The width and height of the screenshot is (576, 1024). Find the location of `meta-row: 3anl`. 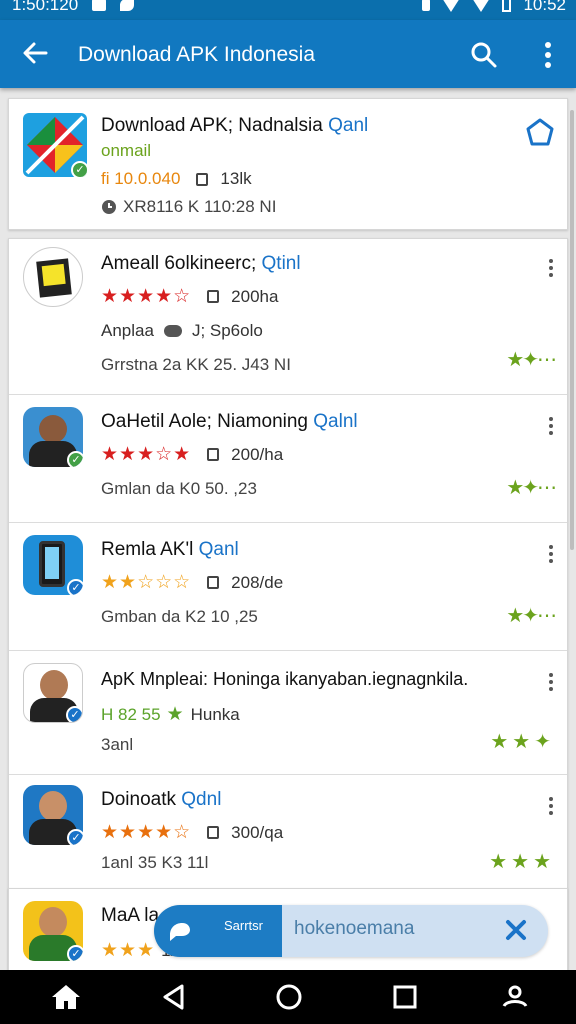

meta-row: 3anl is located at coordinates (117, 745).